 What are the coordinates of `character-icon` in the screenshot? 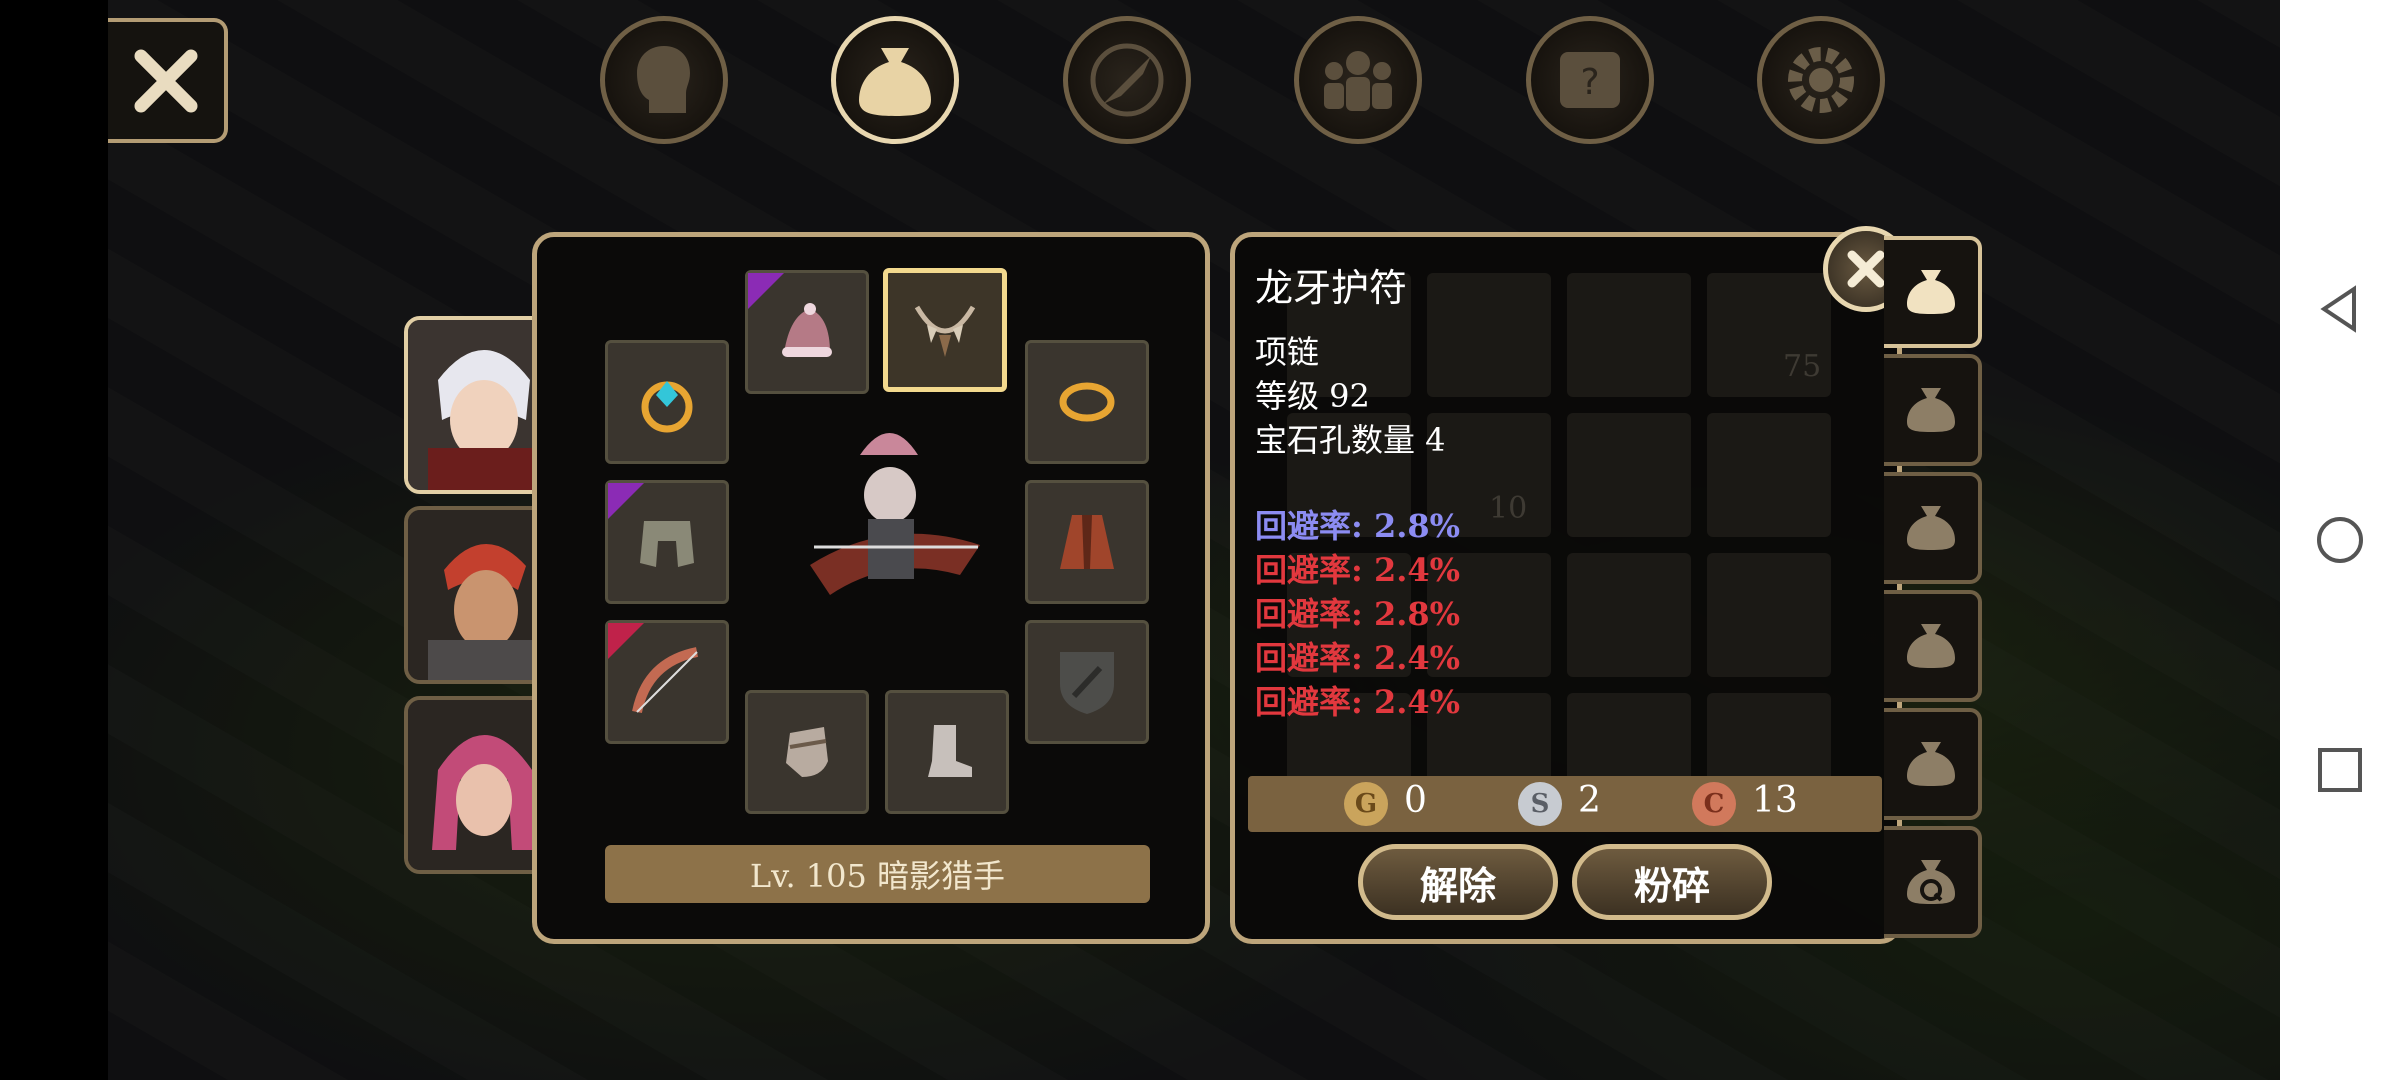 It's located at (663, 79).